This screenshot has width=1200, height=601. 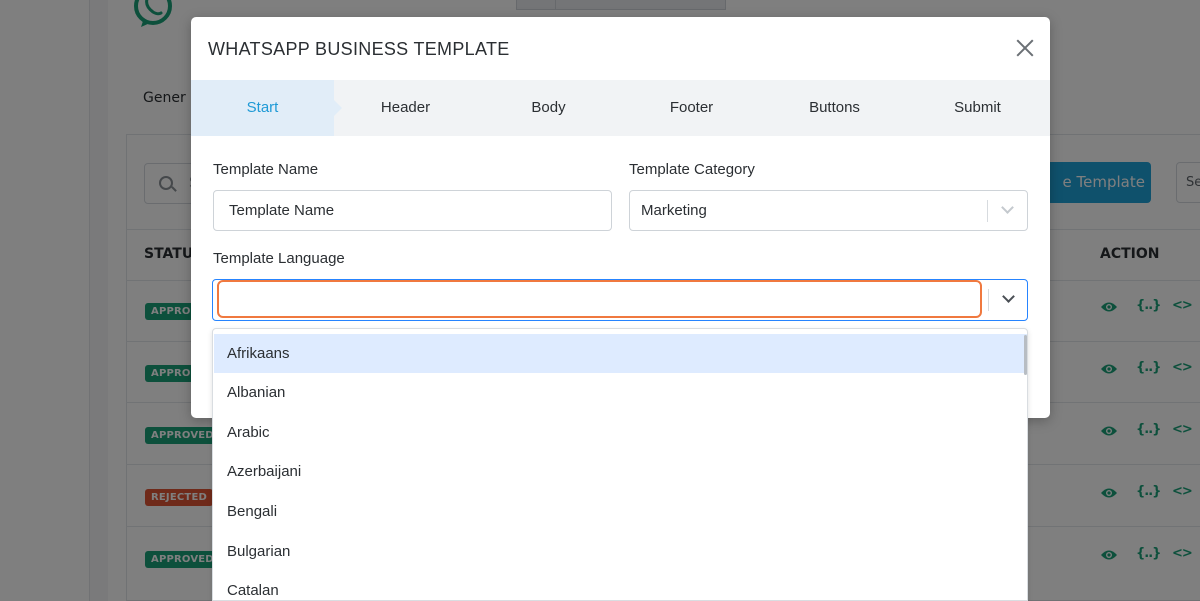 I want to click on modal-title: WHATSAPP BUSINESS TEMPLATE, so click(x=359, y=49).